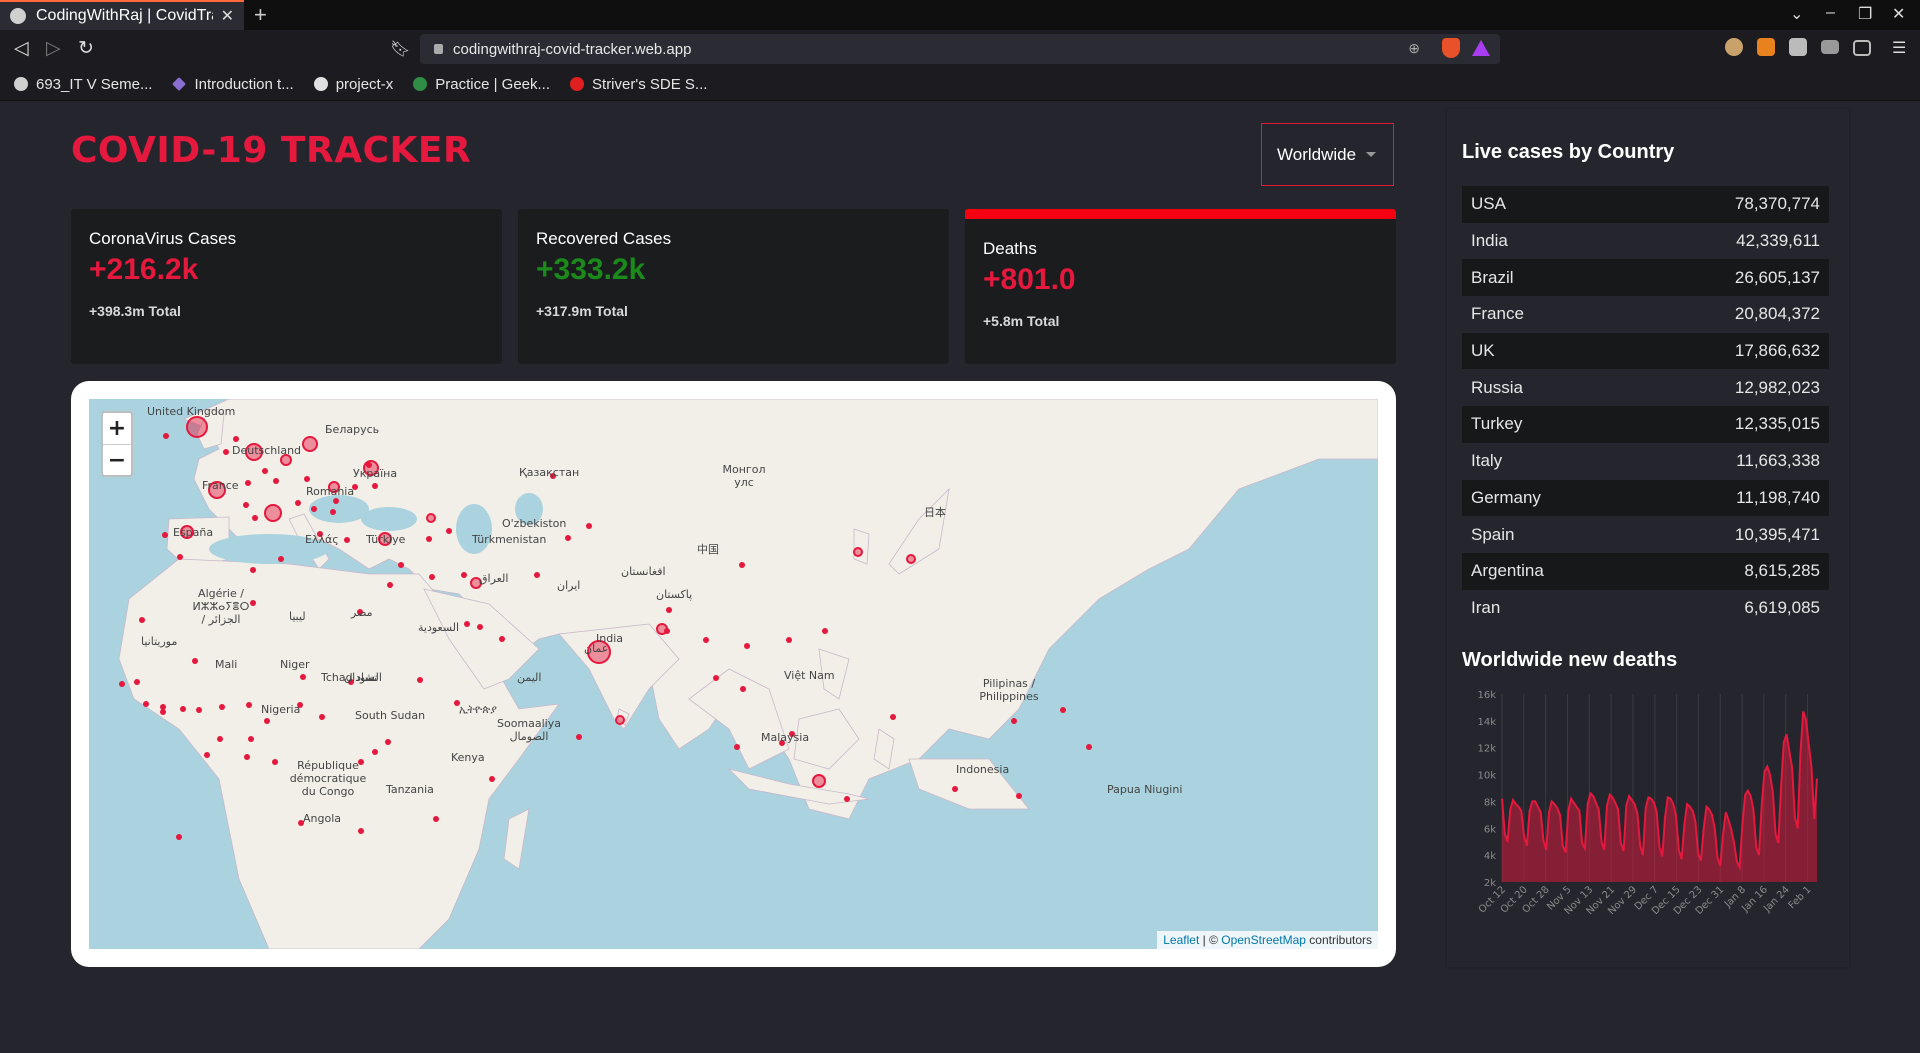 Image resolution: width=1920 pixels, height=1053 pixels. What do you see at coordinates (1414, 48) in the screenshot?
I see `zoom-icon: ⊕` at bounding box center [1414, 48].